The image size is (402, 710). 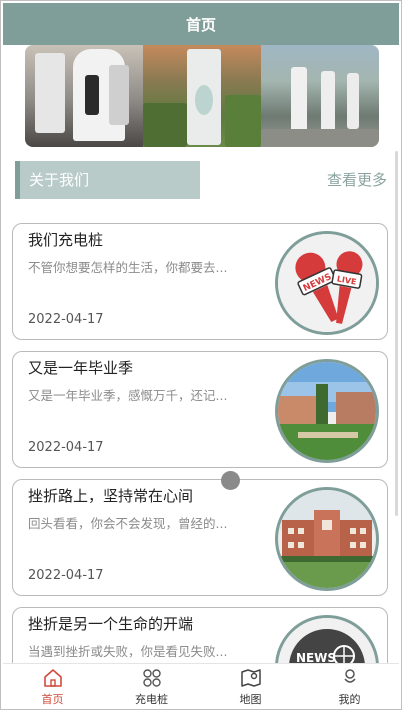 What do you see at coordinates (84, 96) in the screenshot?
I see `banner-image-charger-closeup` at bounding box center [84, 96].